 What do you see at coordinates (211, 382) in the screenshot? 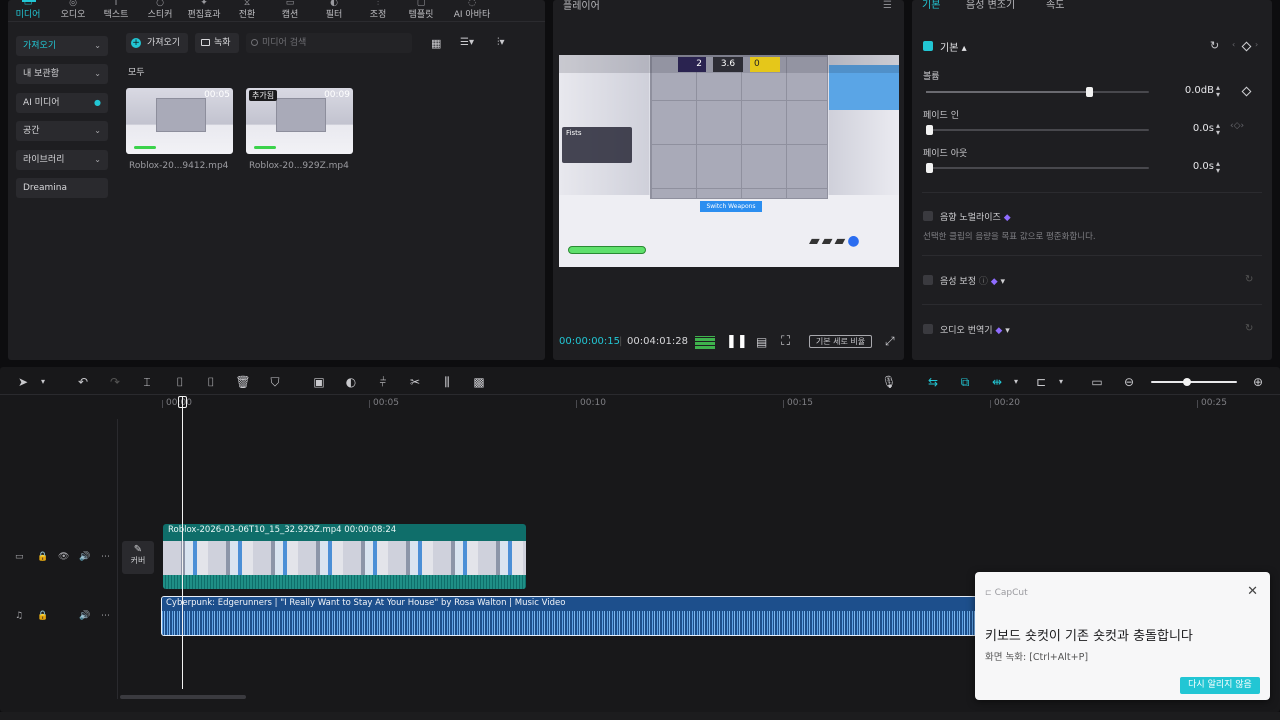
I see `split-right-icon: ⌷` at bounding box center [211, 382].